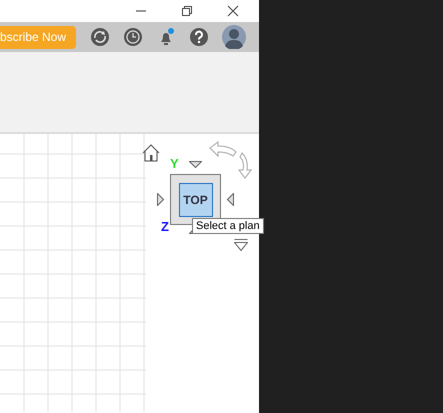 Image resolution: width=443 pixels, height=413 pixels. Describe the element at coordinates (195, 199) in the screenshot. I see `top-face: TOP` at that location.